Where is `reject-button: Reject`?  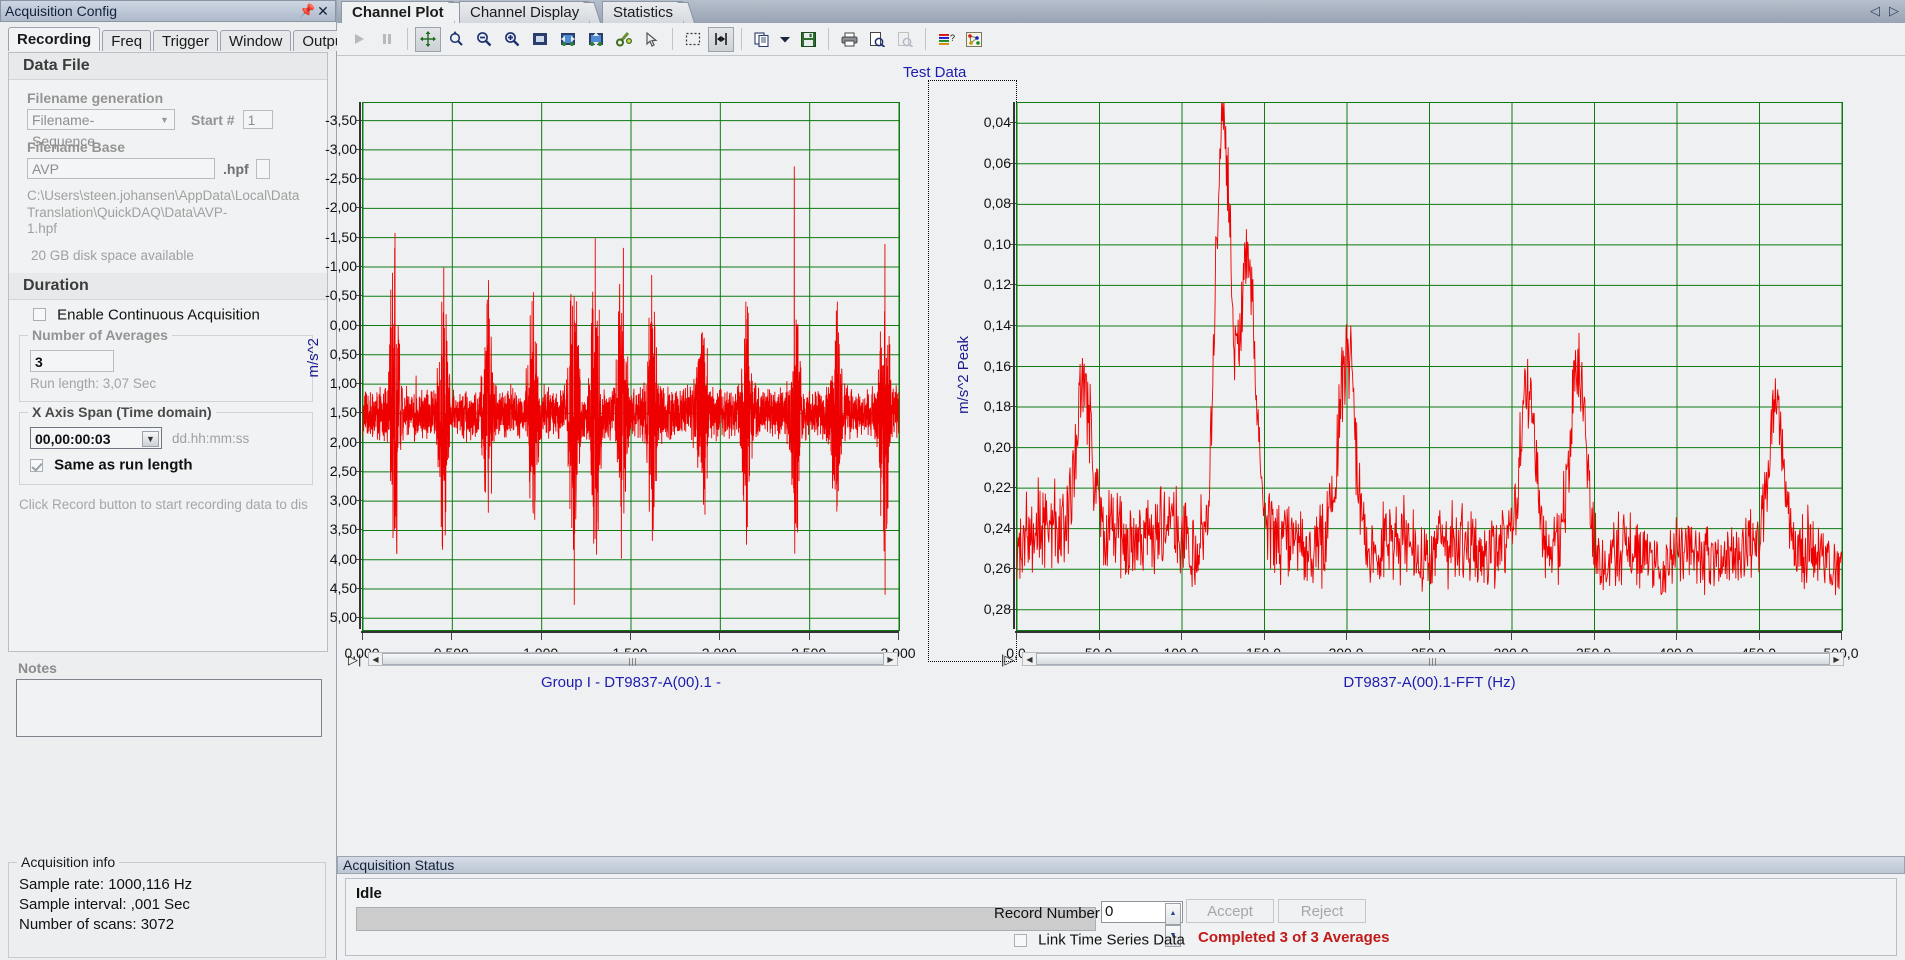
reject-button: Reject is located at coordinates (1322, 911).